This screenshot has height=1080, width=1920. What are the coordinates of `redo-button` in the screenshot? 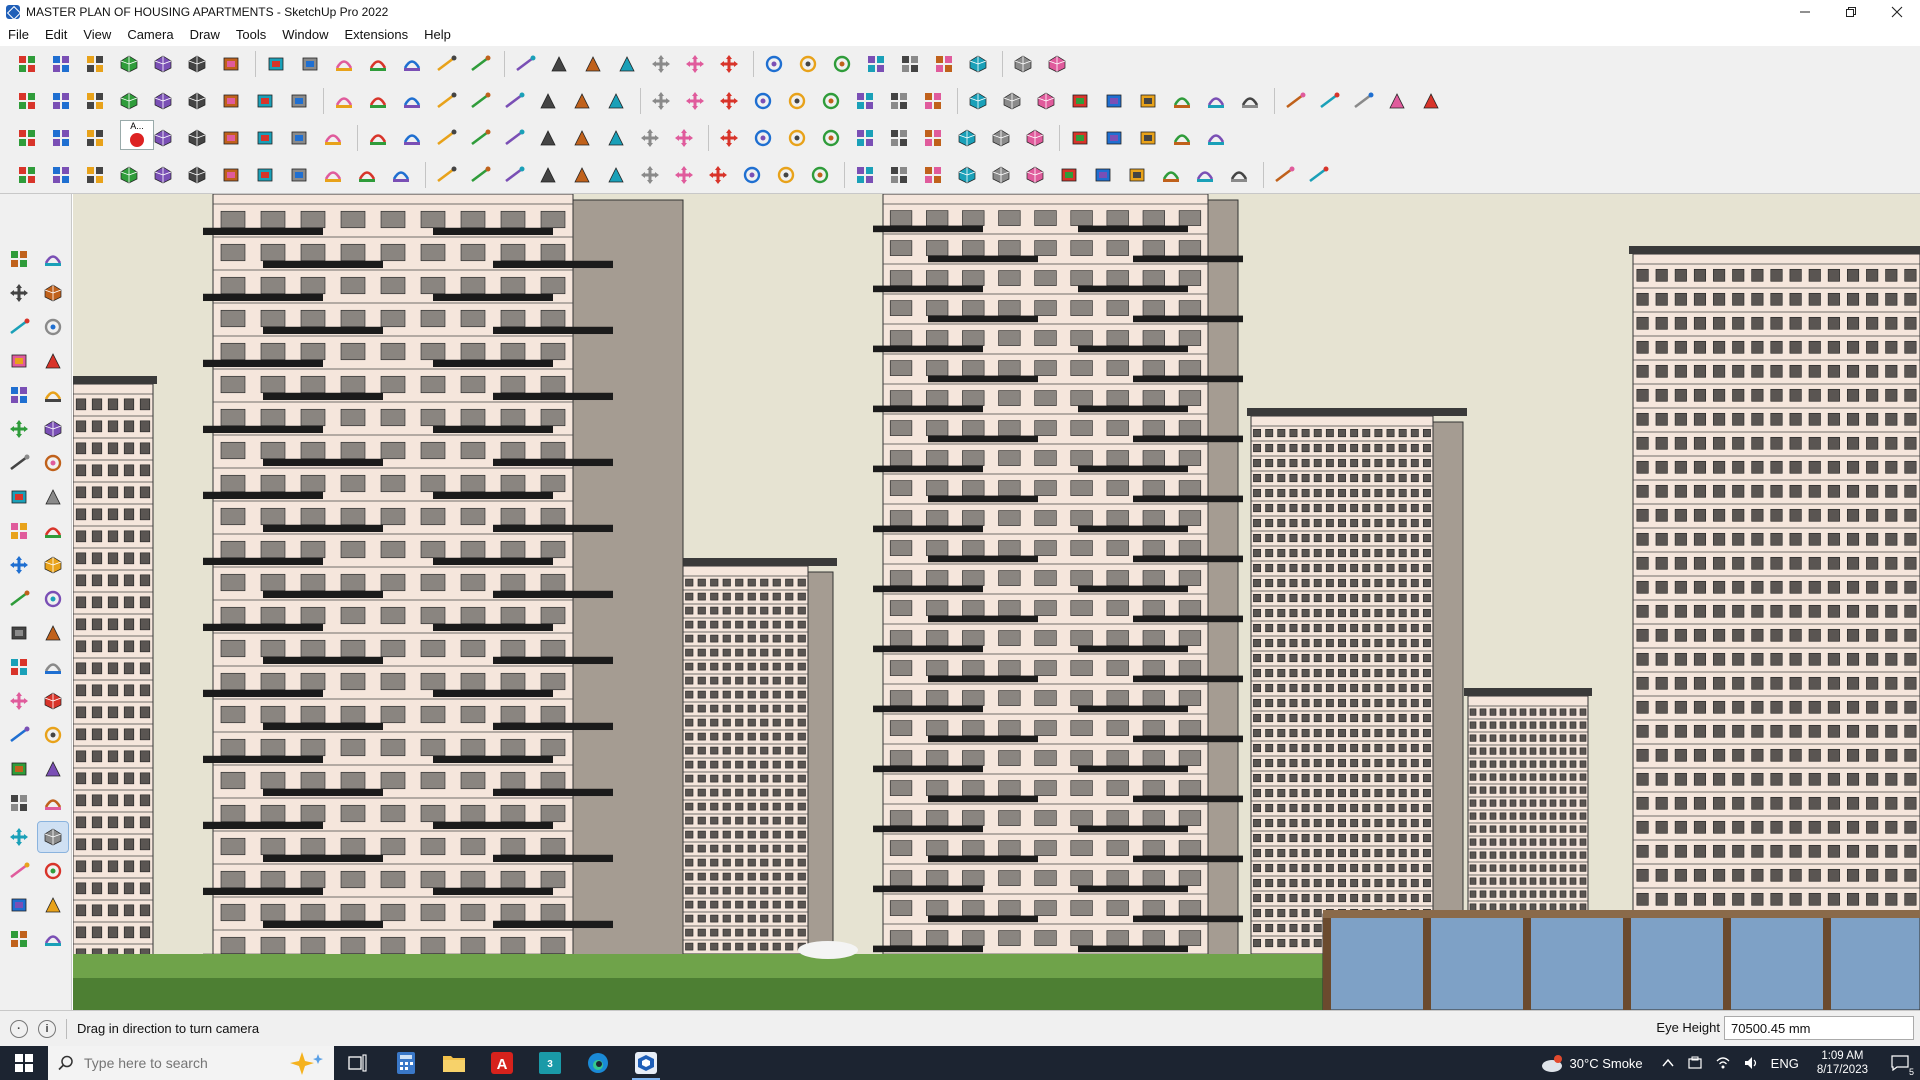 It's located at (1023, 64).